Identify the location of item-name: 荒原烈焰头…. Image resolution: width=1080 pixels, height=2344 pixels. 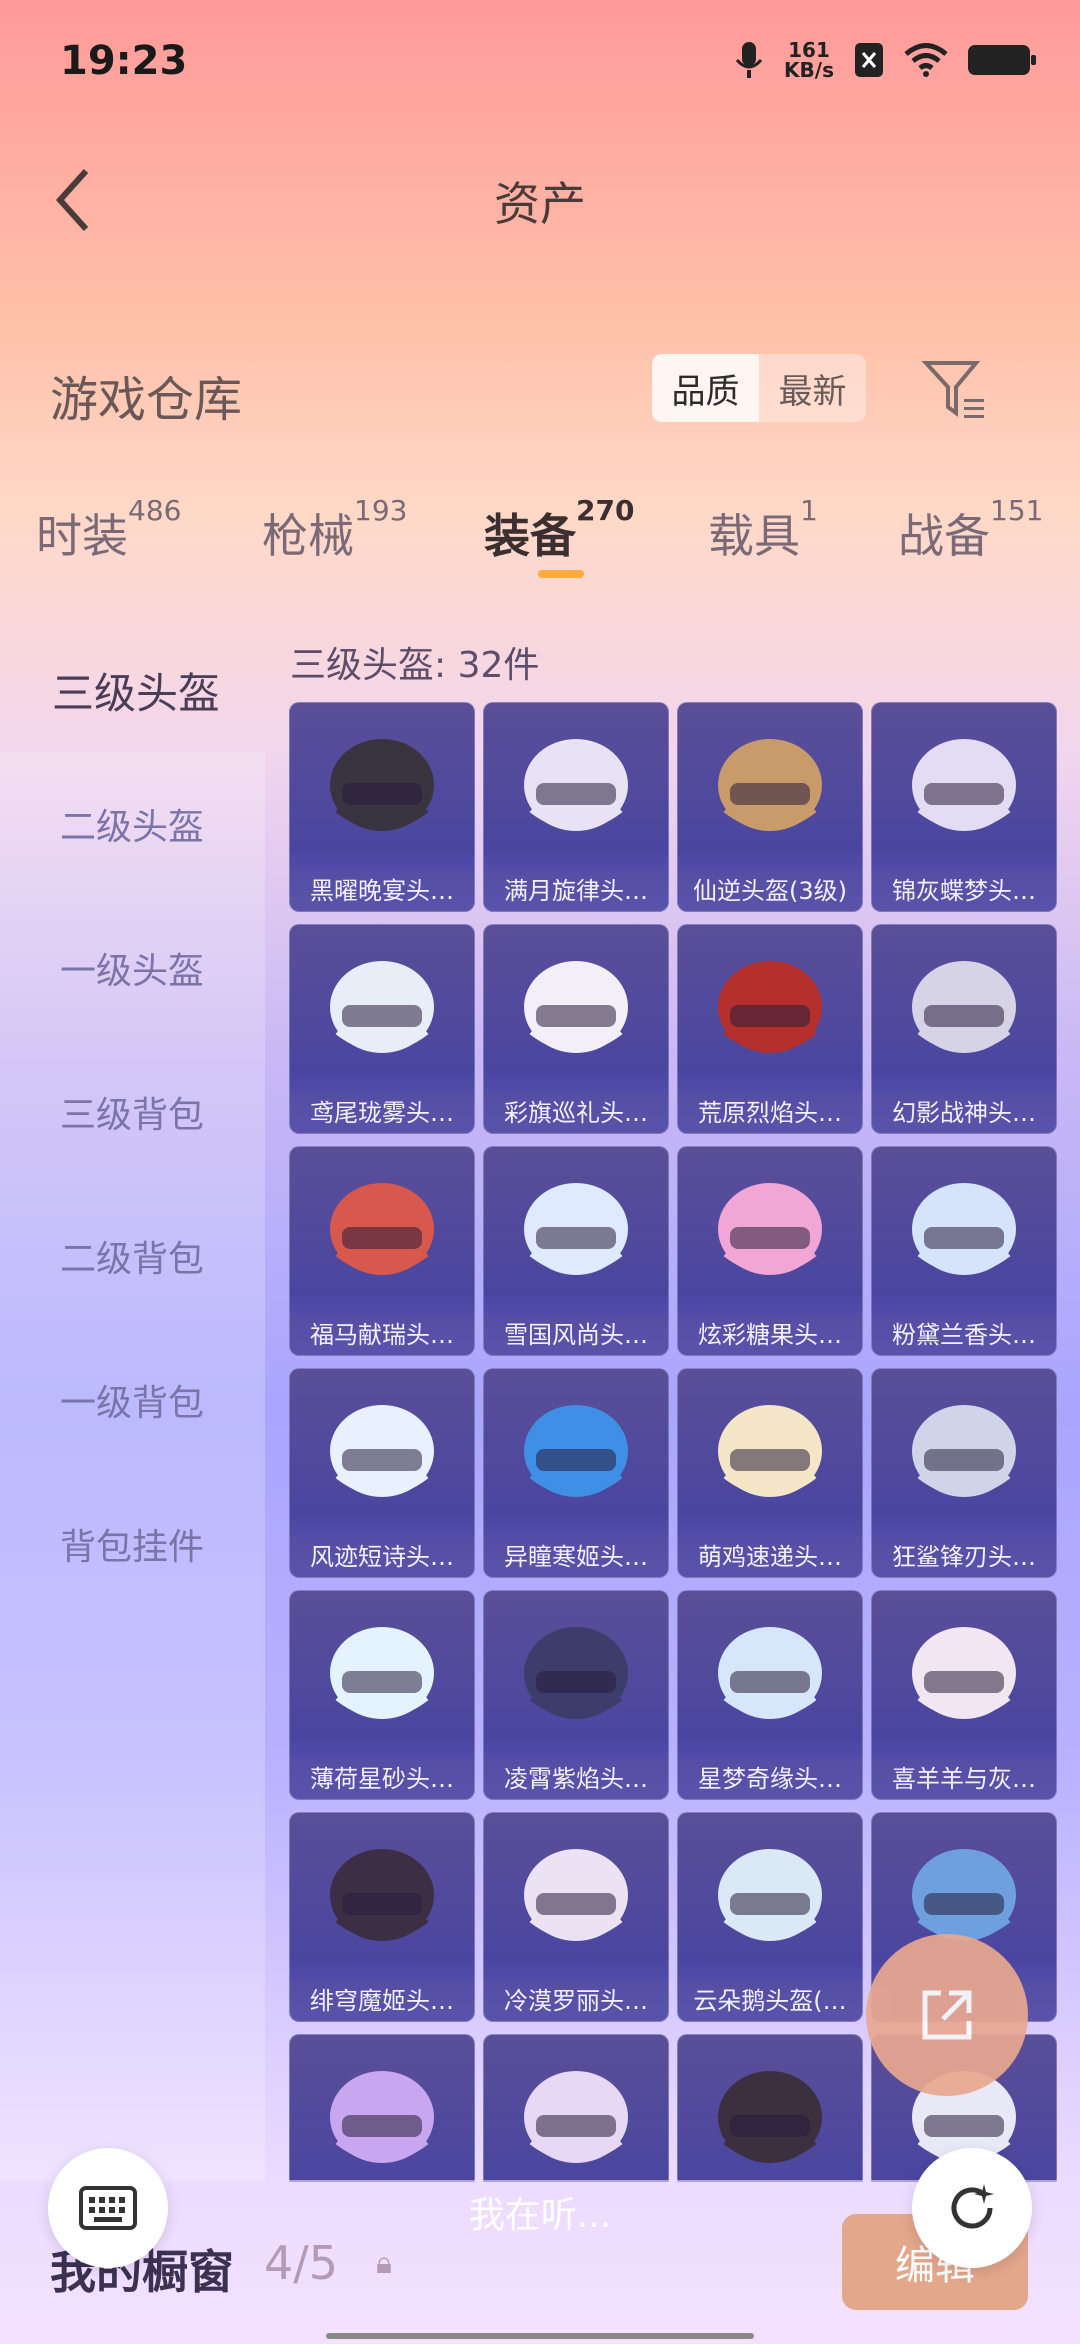
(770, 1113).